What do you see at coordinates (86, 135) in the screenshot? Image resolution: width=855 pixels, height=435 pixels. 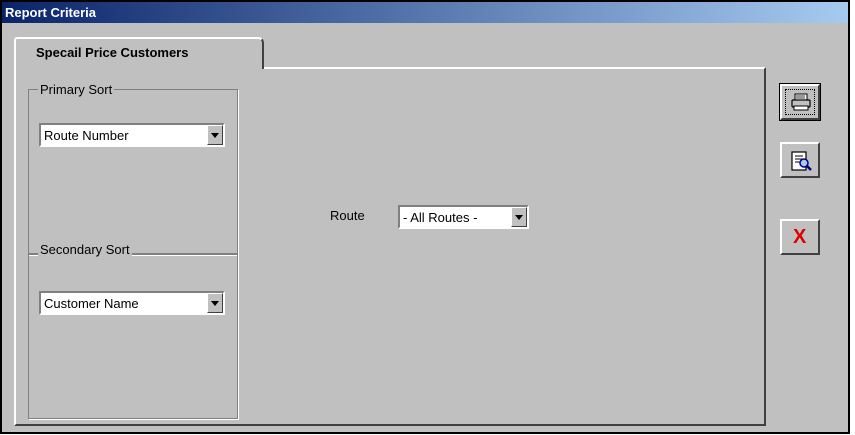 I see `primary-sort-value: Route Number` at bounding box center [86, 135].